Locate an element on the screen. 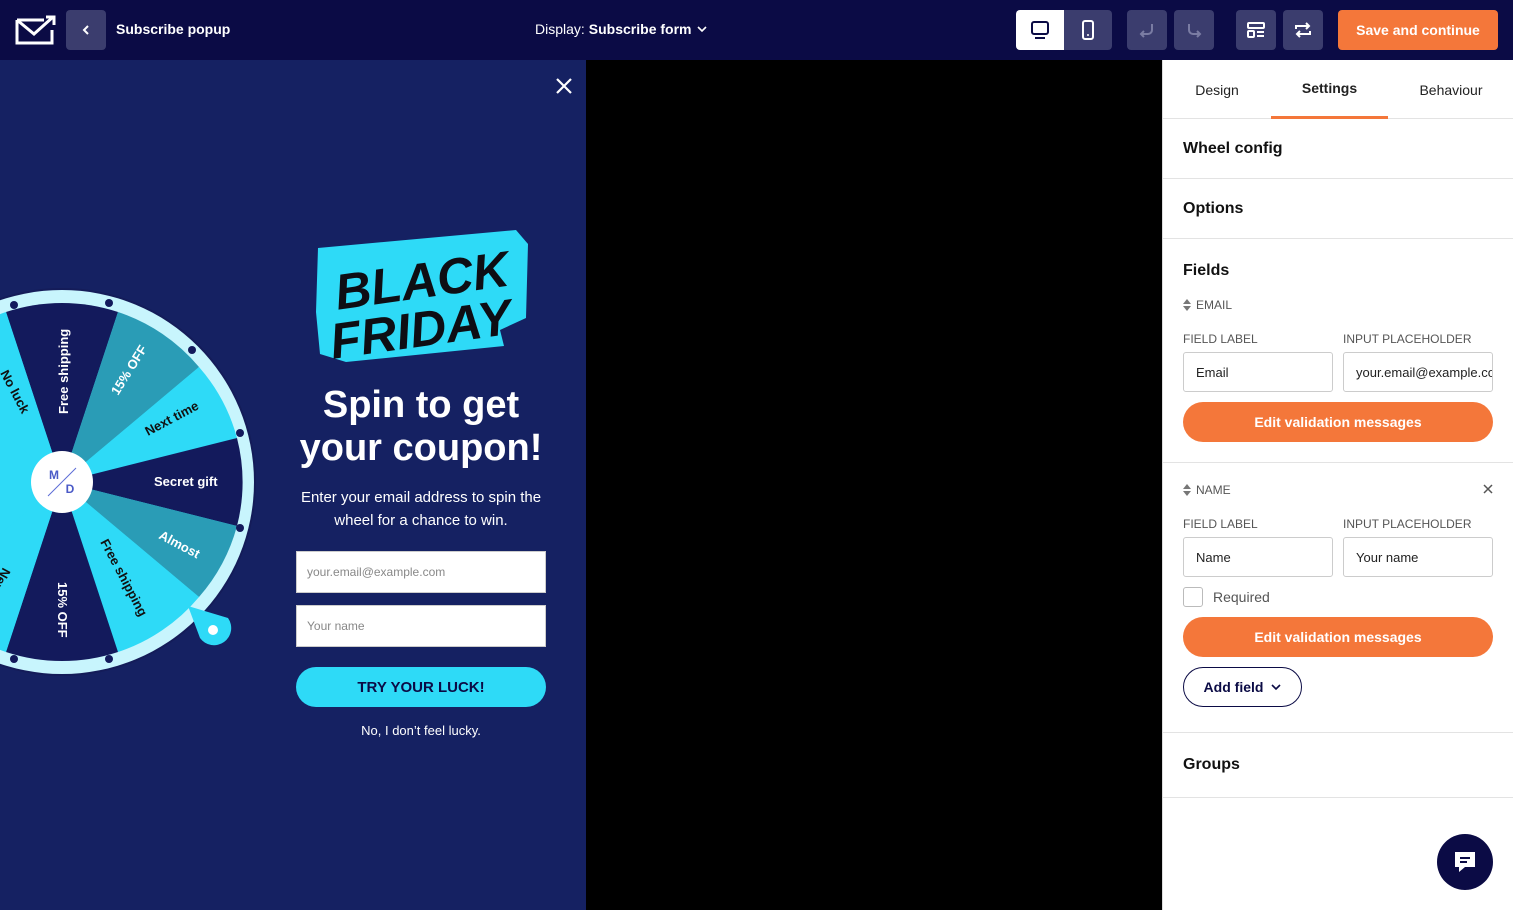 The width and height of the screenshot is (1513, 910). save-and-continue-button: Save and continue is located at coordinates (1418, 30).